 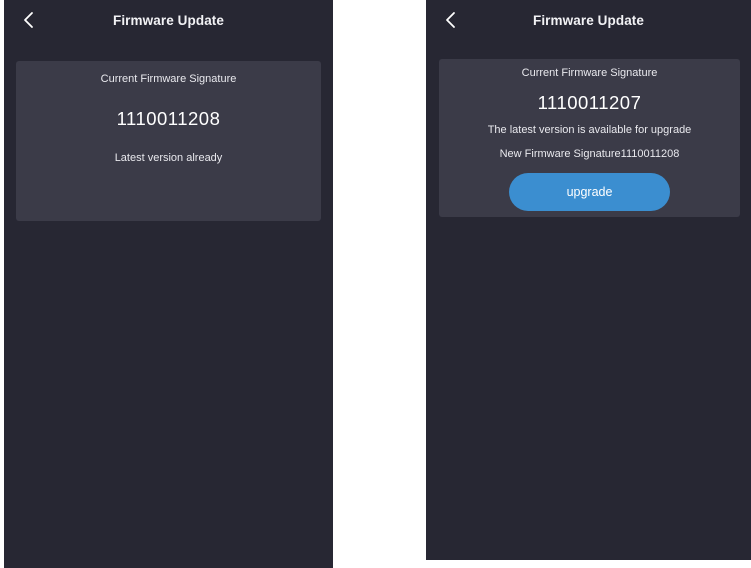 What do you see at coordinates (589, 192) in the screenshot?
I see `upgrade-button: upgrade` at bounding box center [589, 192].